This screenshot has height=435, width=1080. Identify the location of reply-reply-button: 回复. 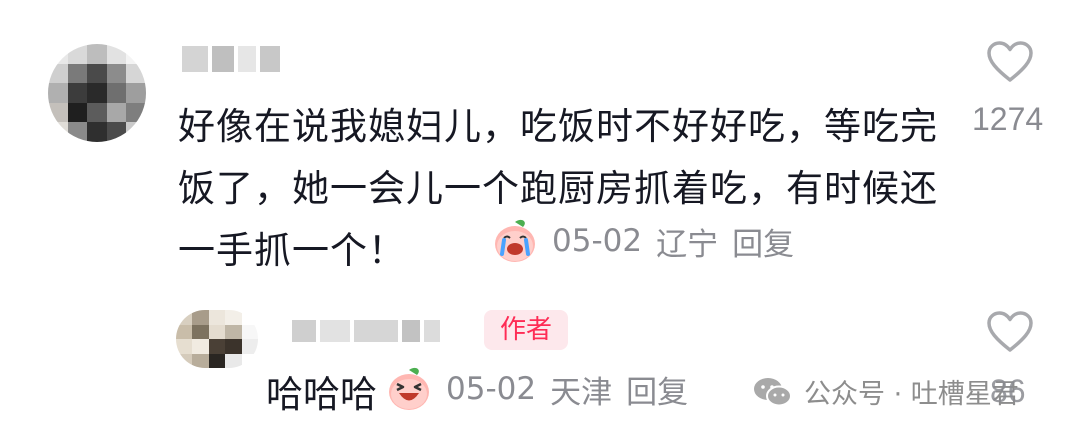
(657, 389).